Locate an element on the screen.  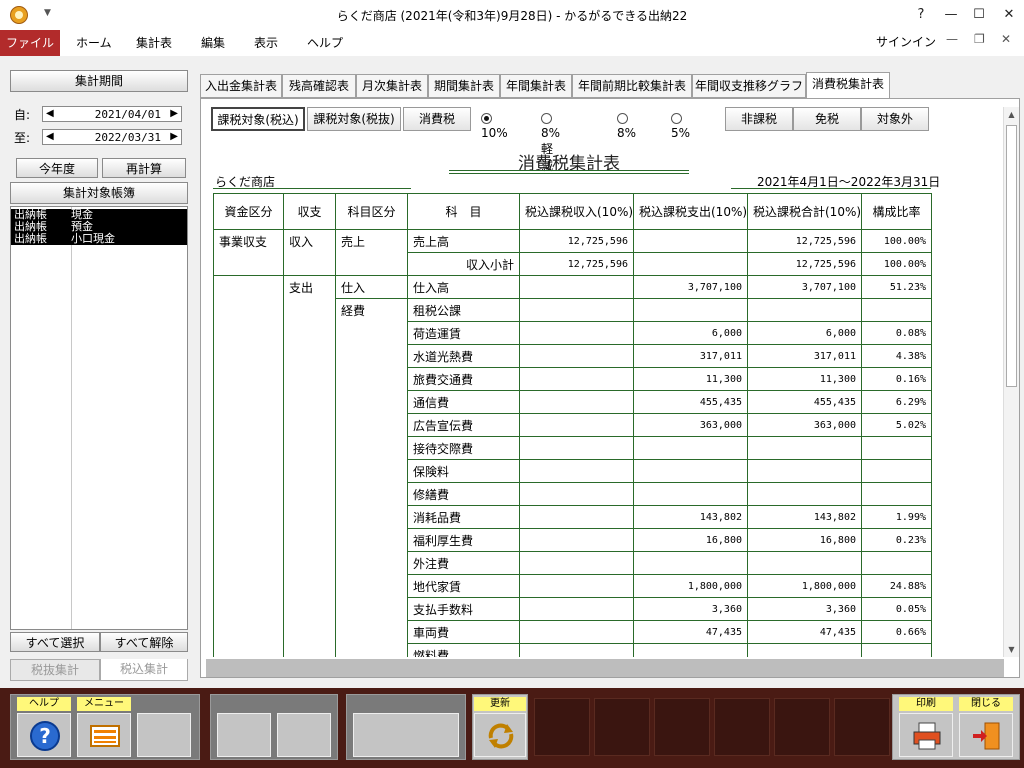
cell-c3: 燃料費 is located at coordinates (463, 650).